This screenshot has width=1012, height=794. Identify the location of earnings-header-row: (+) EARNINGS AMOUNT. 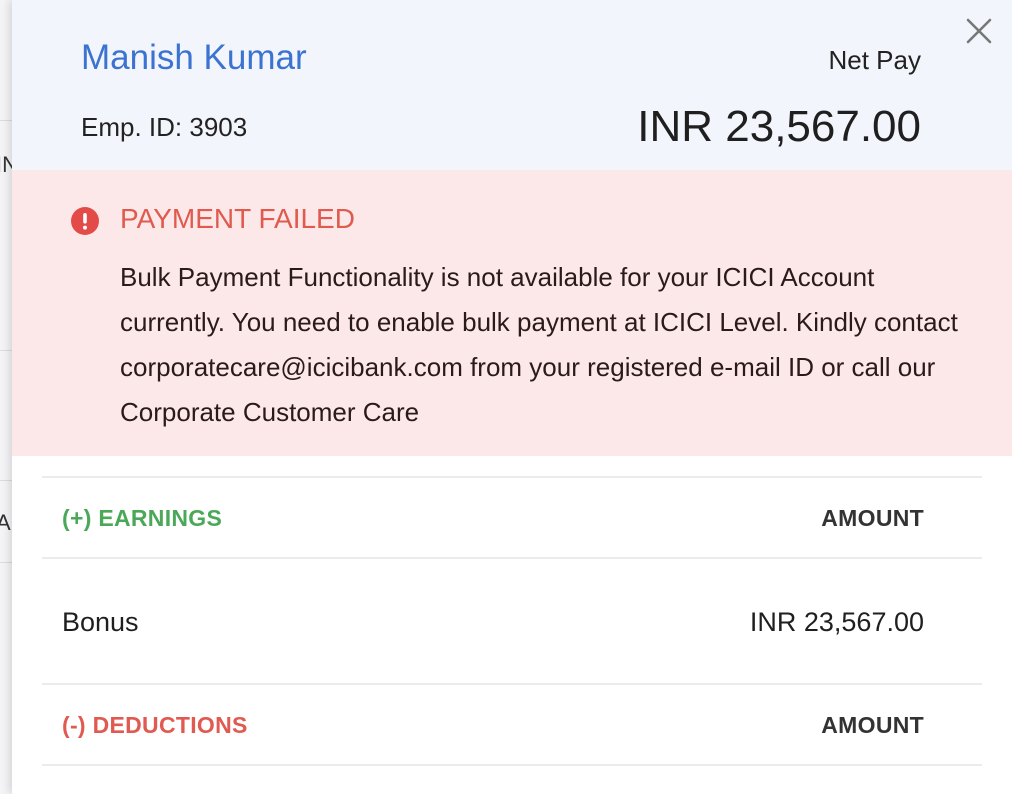
(512, 516).